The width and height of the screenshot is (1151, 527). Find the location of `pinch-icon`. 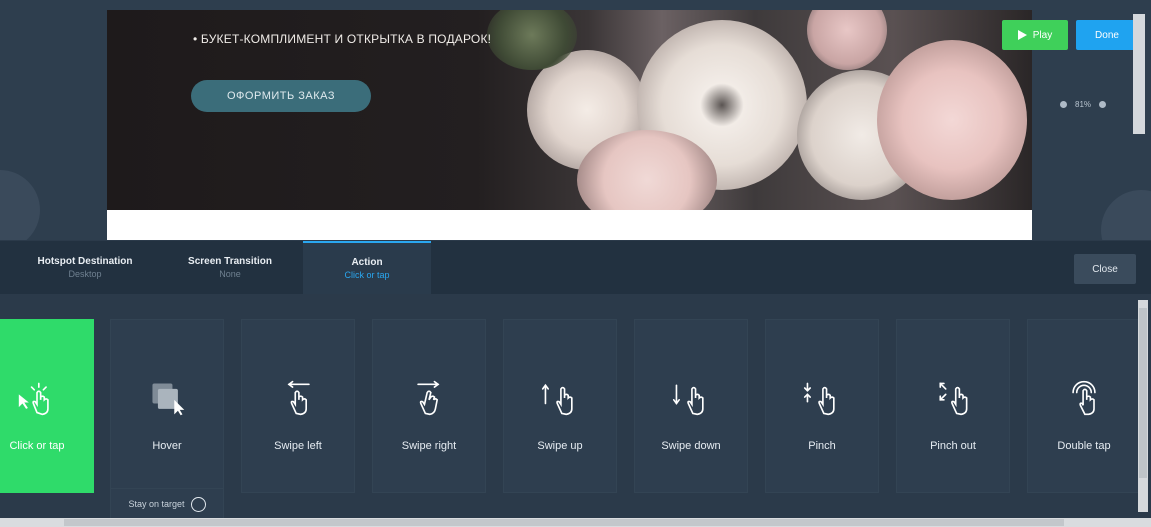

pinch-icon is located at coordinates (822, 398).